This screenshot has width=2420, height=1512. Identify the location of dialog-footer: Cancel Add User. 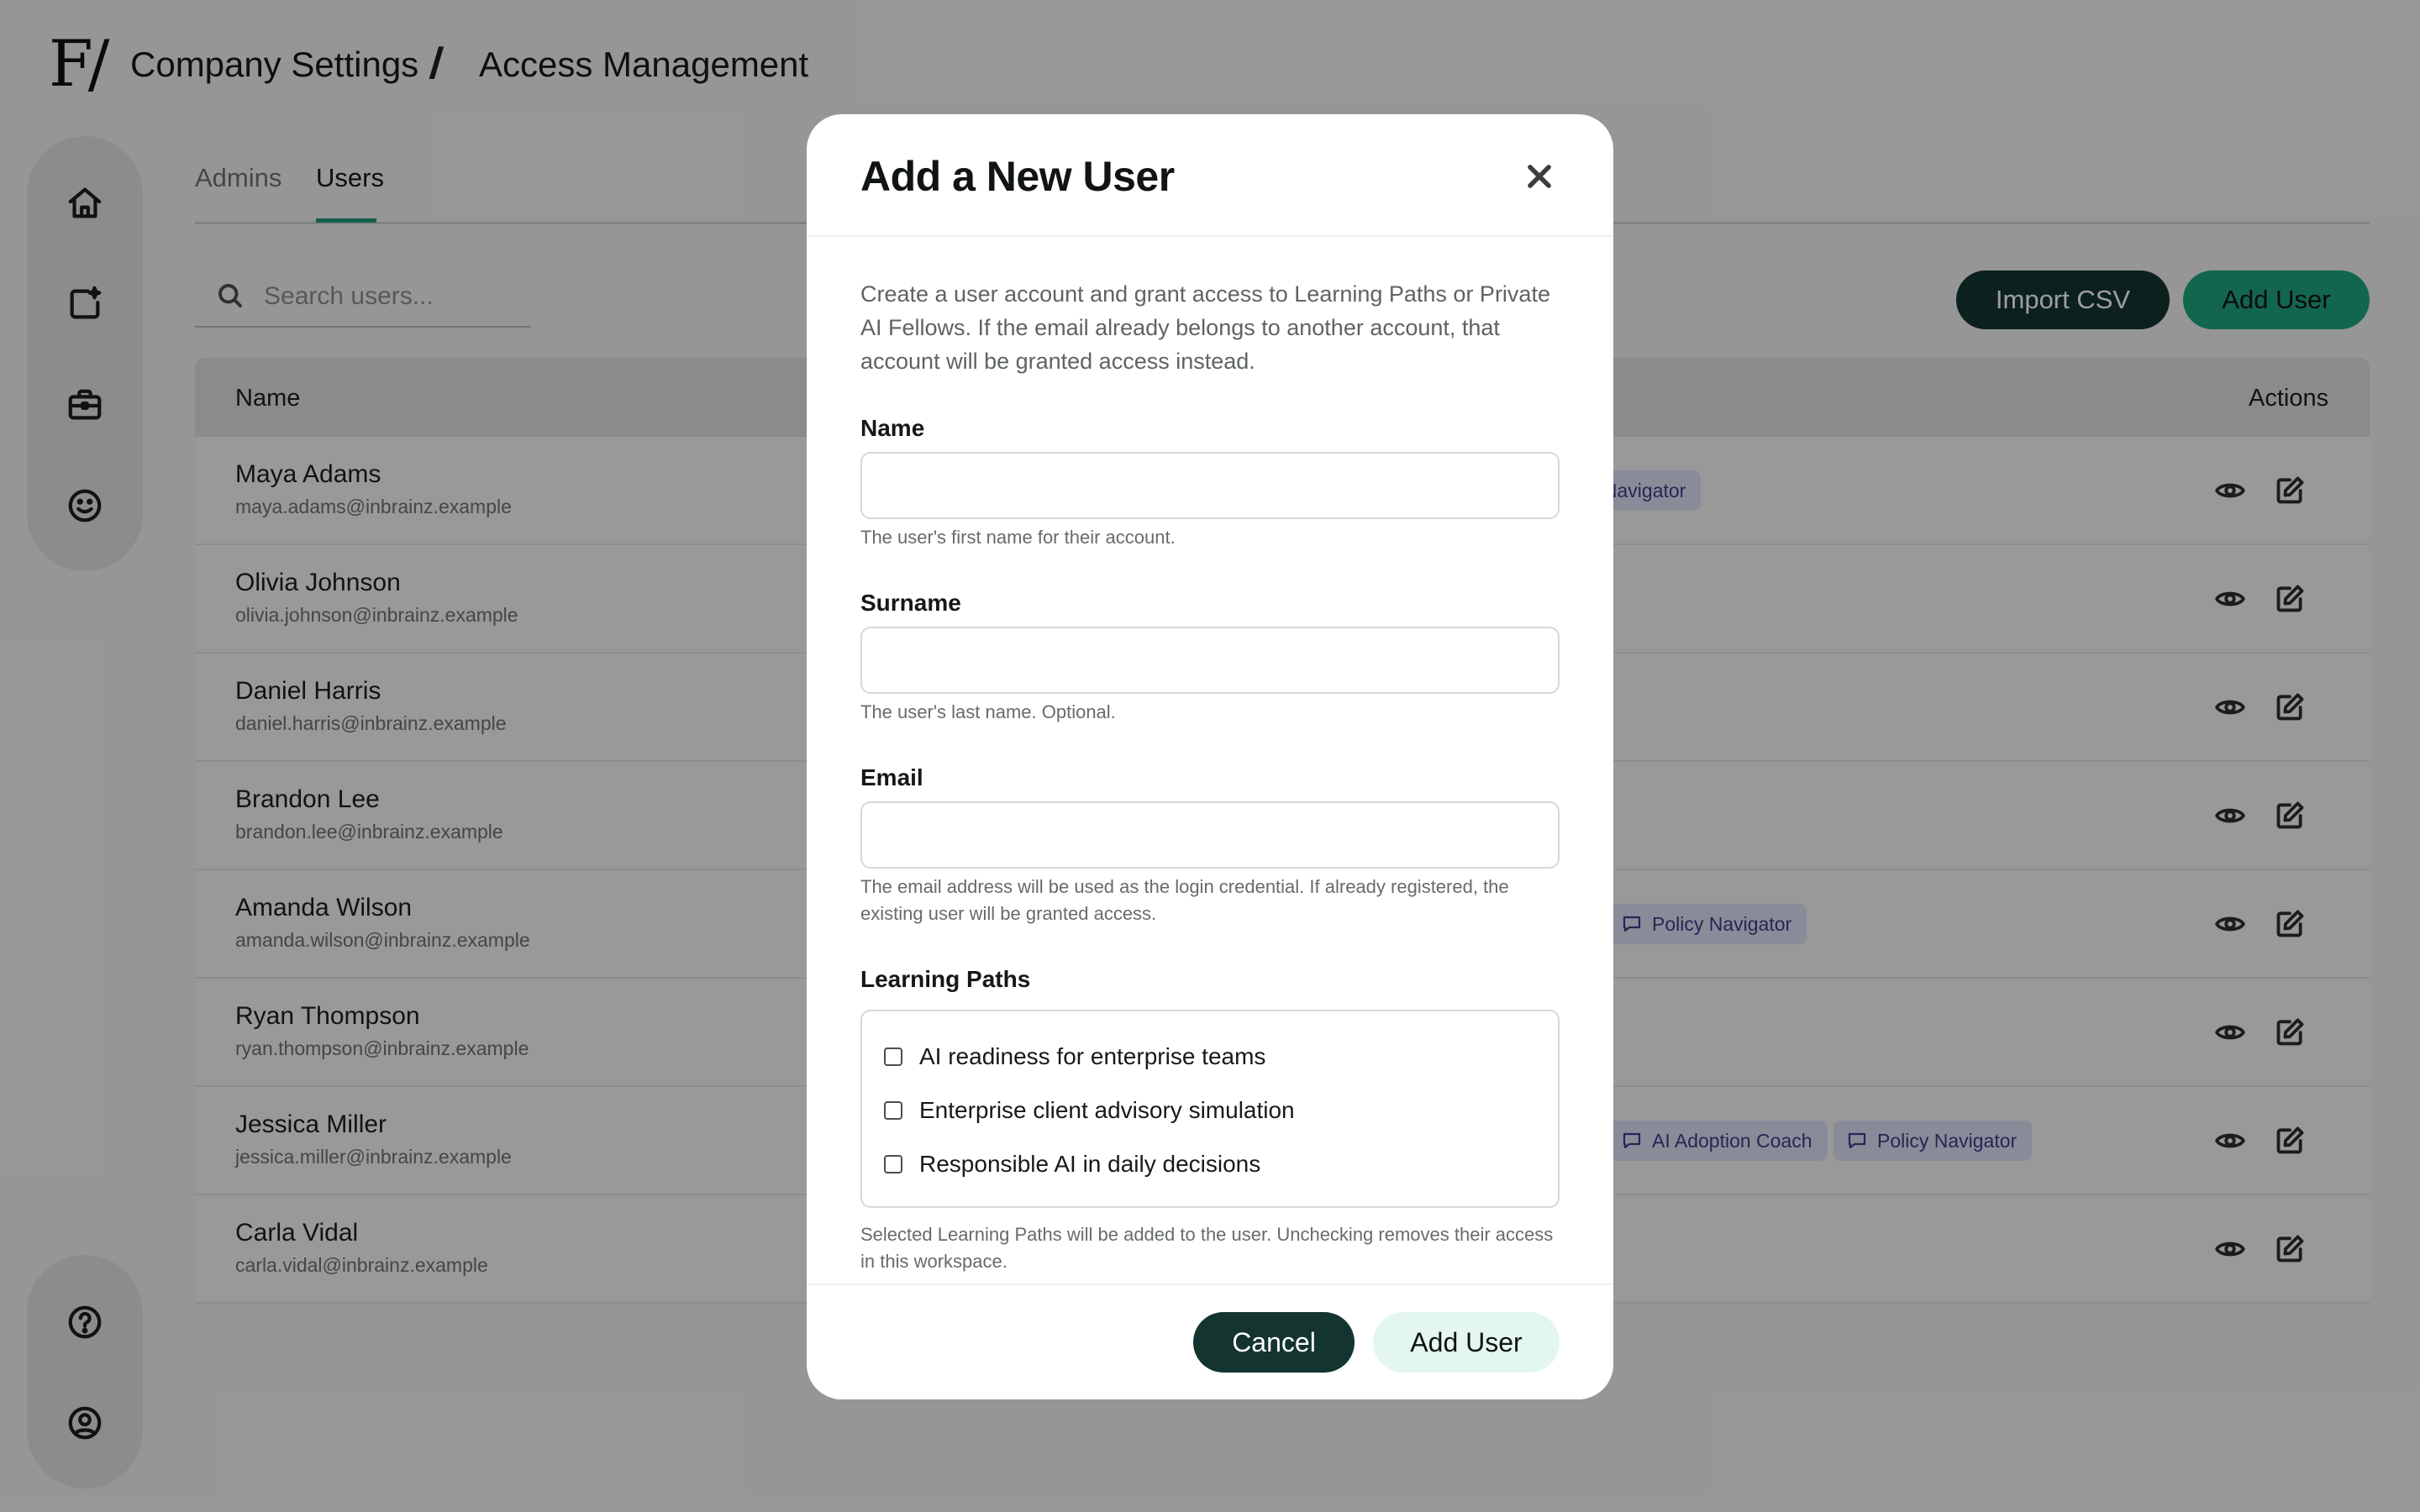
(1210, 1341).